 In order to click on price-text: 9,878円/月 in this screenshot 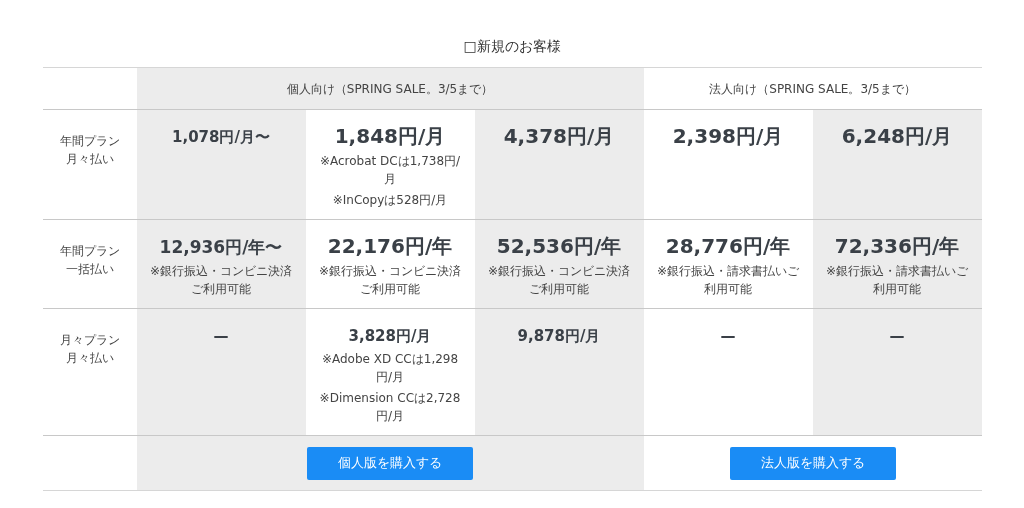, I will do `click(559, 336)`.